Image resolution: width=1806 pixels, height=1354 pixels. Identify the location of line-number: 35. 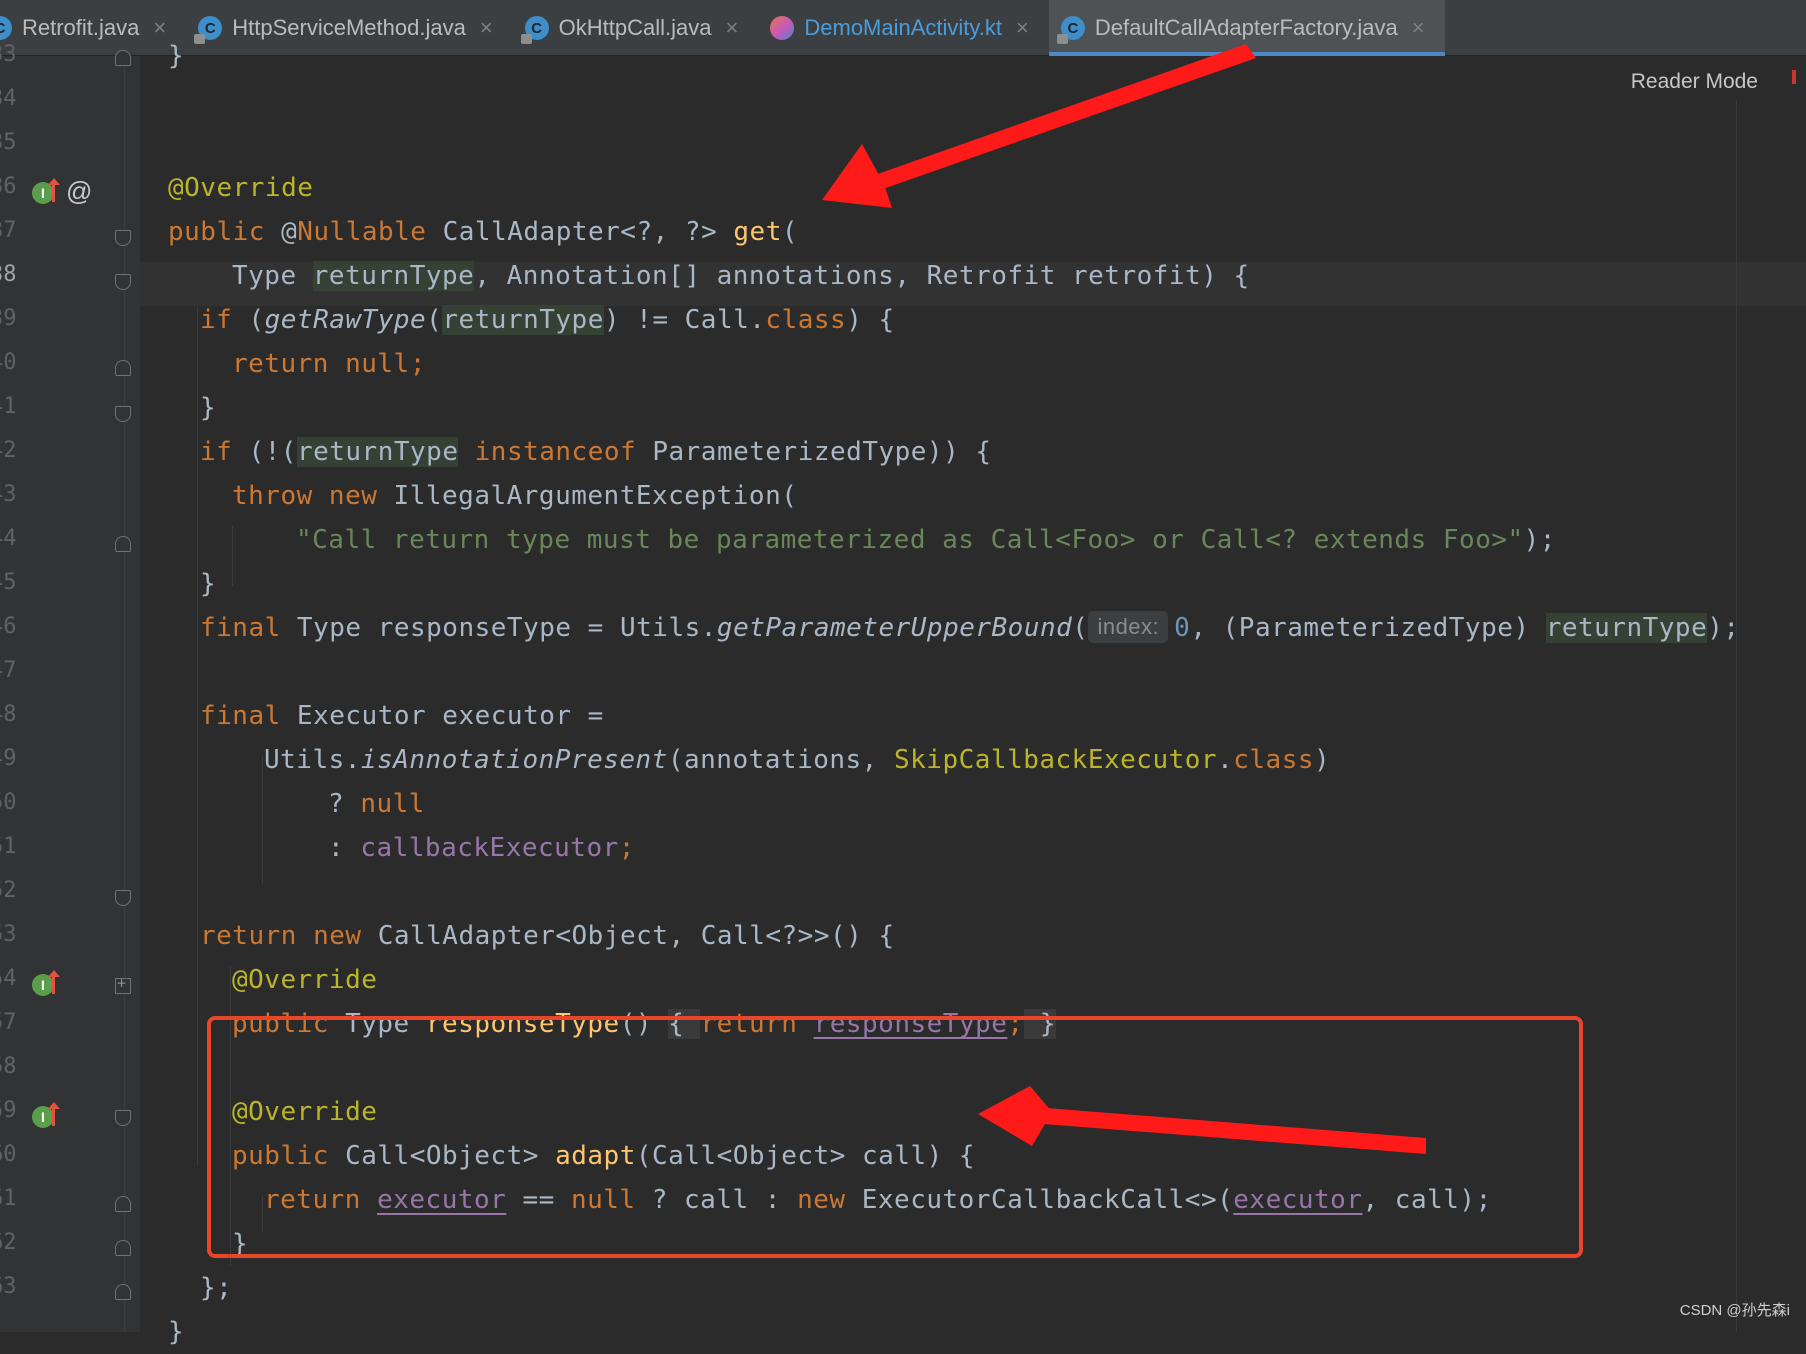
(8, 142).